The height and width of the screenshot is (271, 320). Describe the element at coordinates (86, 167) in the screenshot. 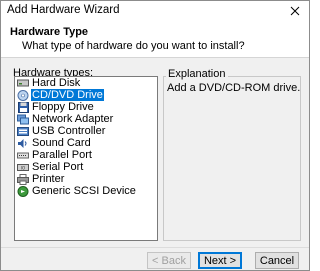

I see `list-item-serial-port: IO Serial Port` at that location.